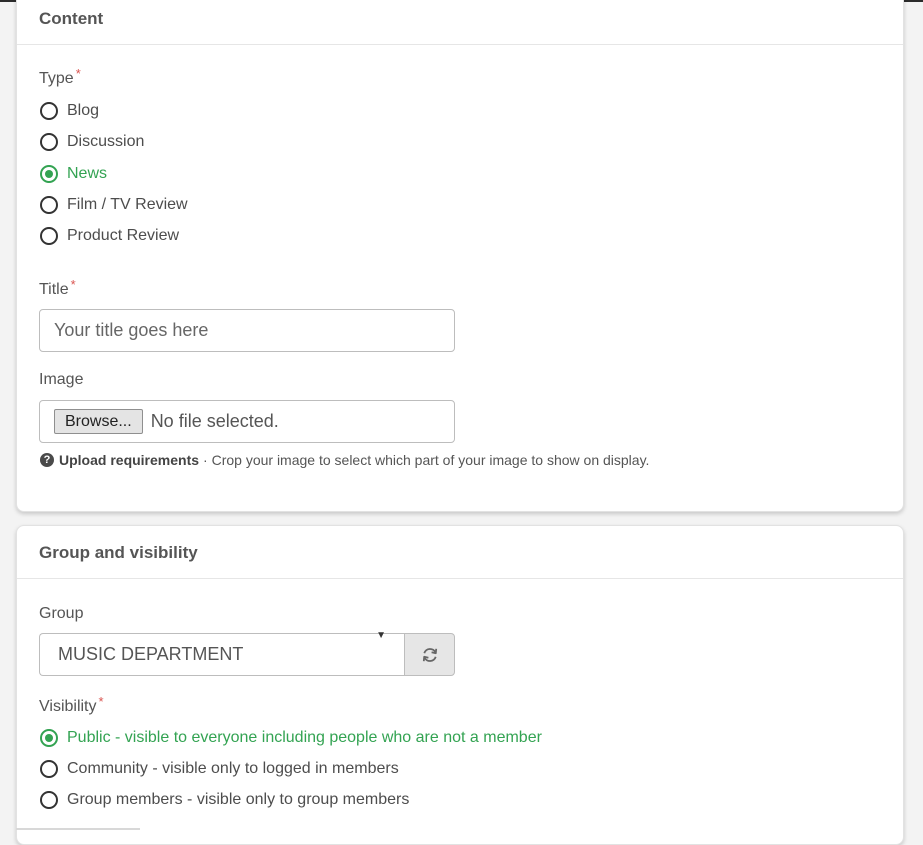 The height and width of the screenshot is (845, 923). I want to click on image-file-input: Browse... No file selected., so click(247, 421).